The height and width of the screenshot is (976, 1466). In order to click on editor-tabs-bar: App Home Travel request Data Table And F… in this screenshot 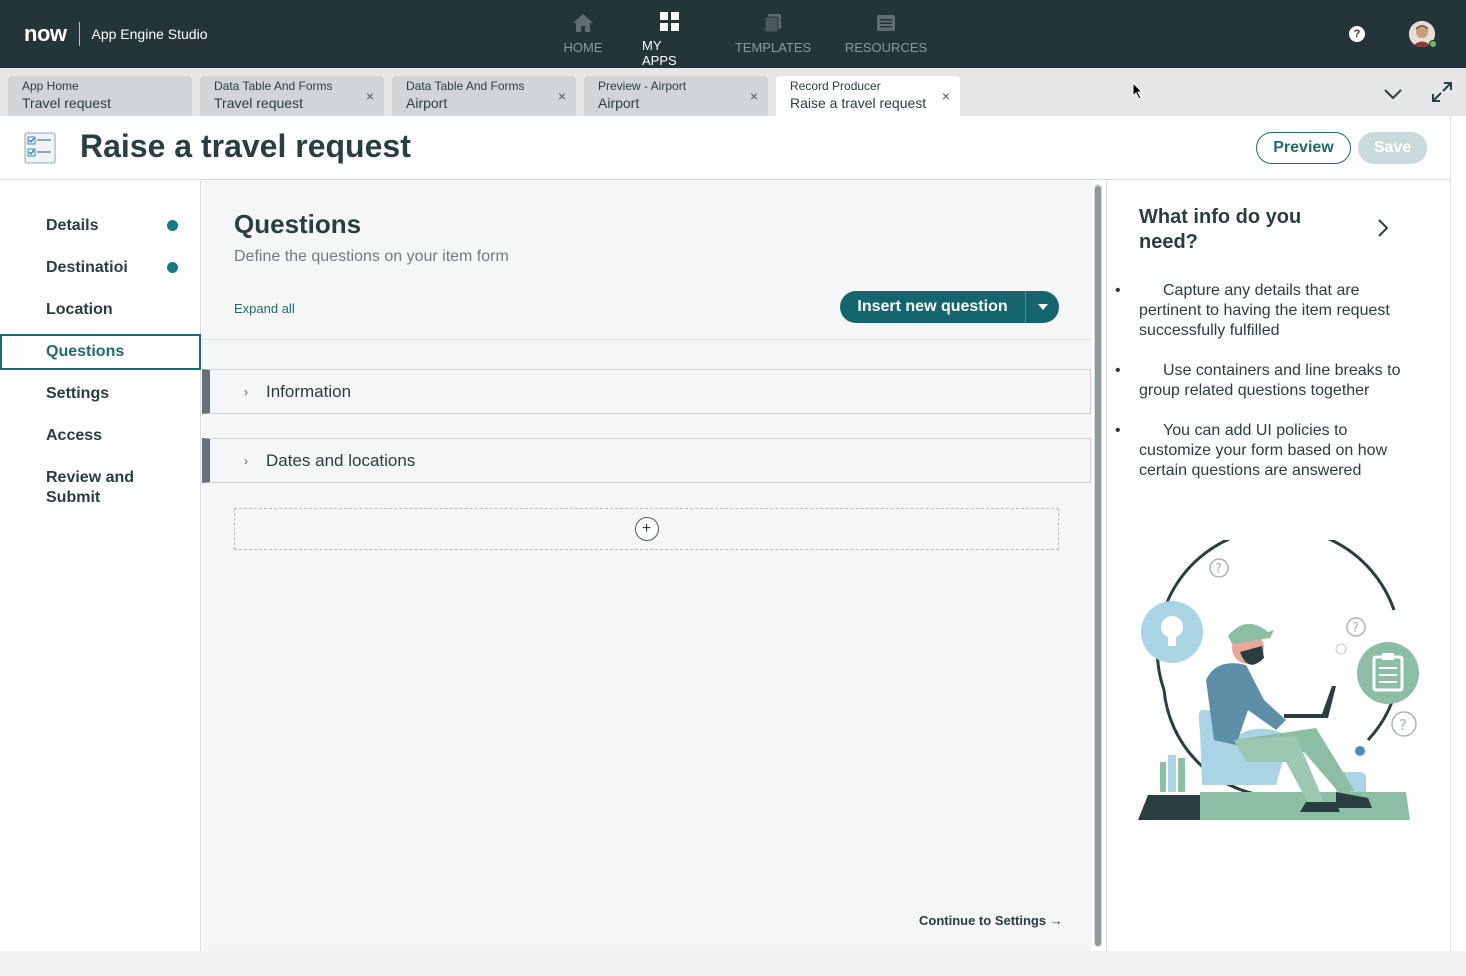, I will do `click(733, 92)`.